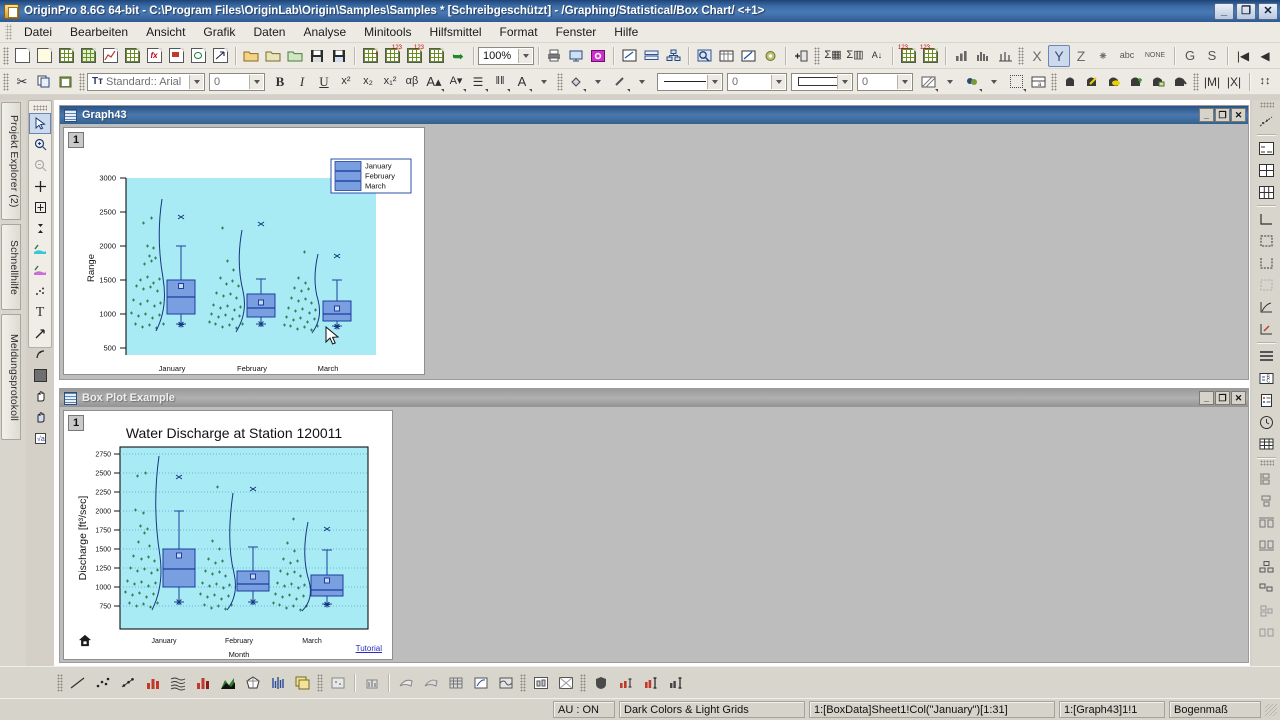 The height and width of the screenshot is (720, 1280). What do you see at coordinates (1005, 56) in the screenshot?
I see `plot-stack-button` at bounding box center [1005, 56].